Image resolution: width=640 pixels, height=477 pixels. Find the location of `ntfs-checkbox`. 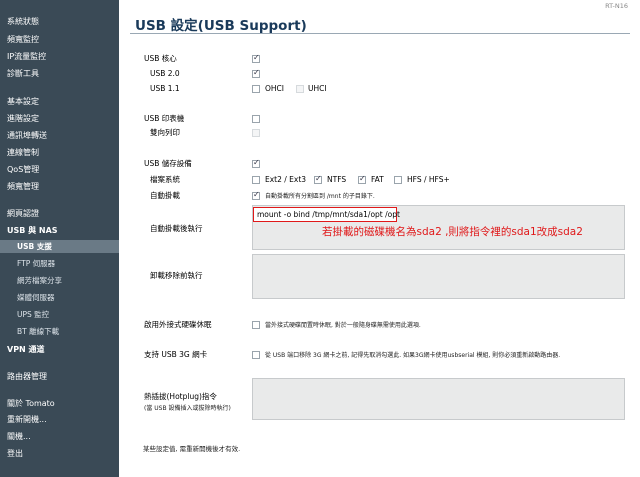

ntfs-checkbox is located at coordinates (318, 179).